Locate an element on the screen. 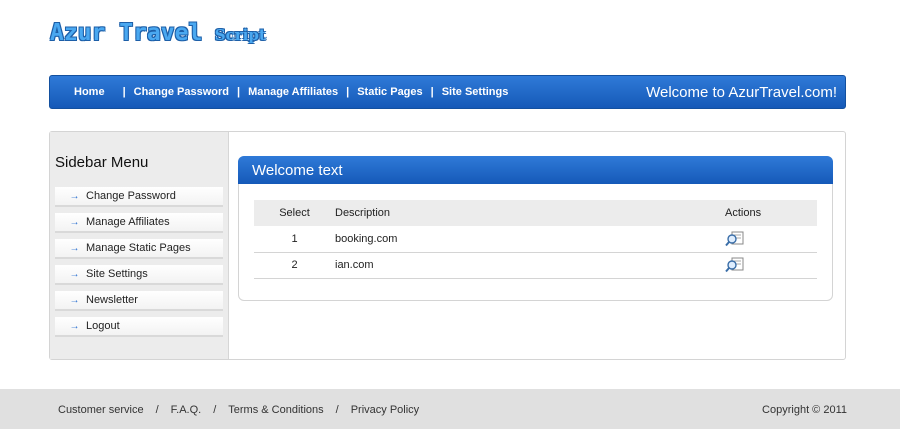 Image resolution: width=900 pixels, height=446 pixels. row-select: 1 is located at coordinates (294, 238).